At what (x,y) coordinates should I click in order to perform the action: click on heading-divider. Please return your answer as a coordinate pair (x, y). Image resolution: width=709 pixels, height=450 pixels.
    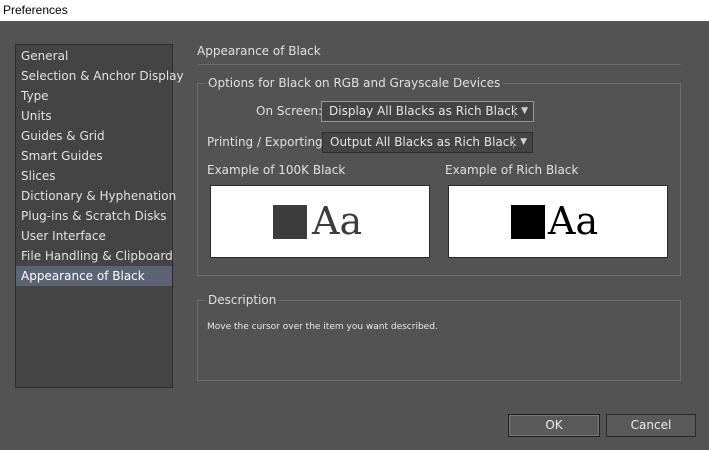
    Looking at the image, I should click on (439, 64).